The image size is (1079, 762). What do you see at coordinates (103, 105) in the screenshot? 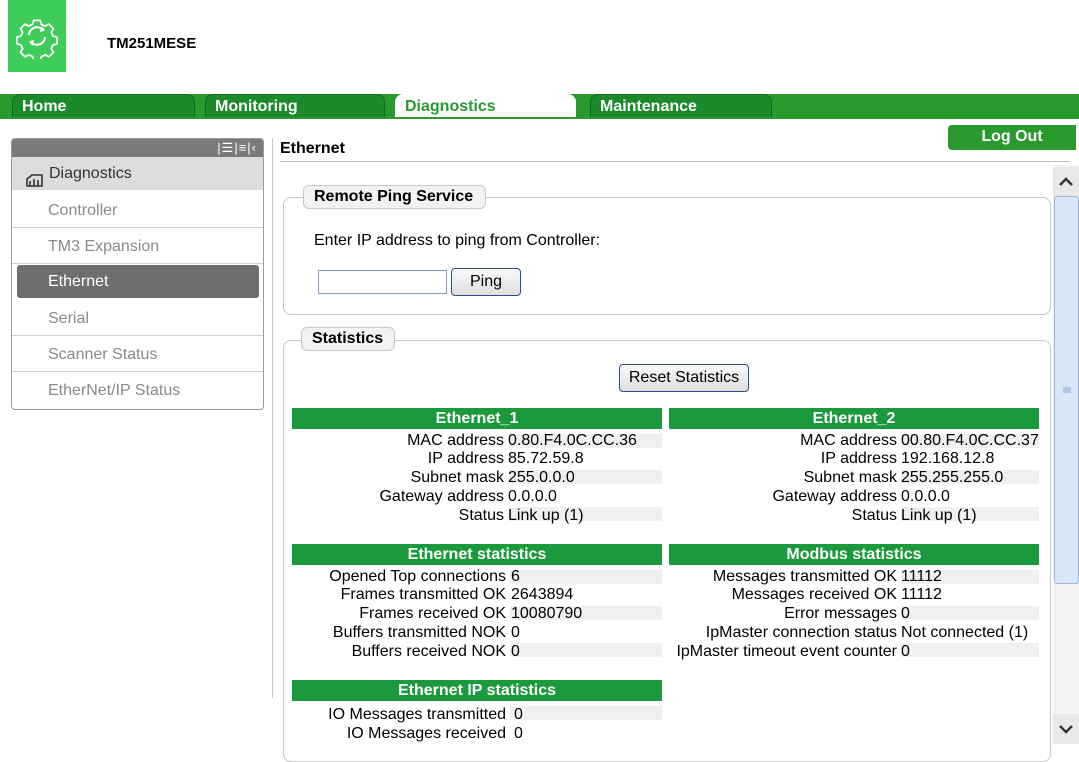
I see `tab-home: Home` at bounding box center [103, 105].